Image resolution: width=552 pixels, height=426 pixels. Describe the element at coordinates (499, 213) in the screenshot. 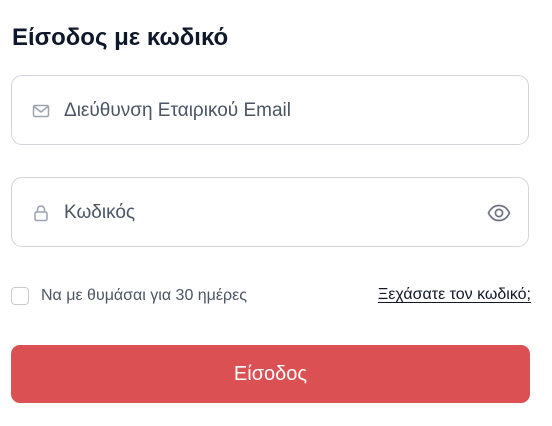

I see `eye-icon` at that location.